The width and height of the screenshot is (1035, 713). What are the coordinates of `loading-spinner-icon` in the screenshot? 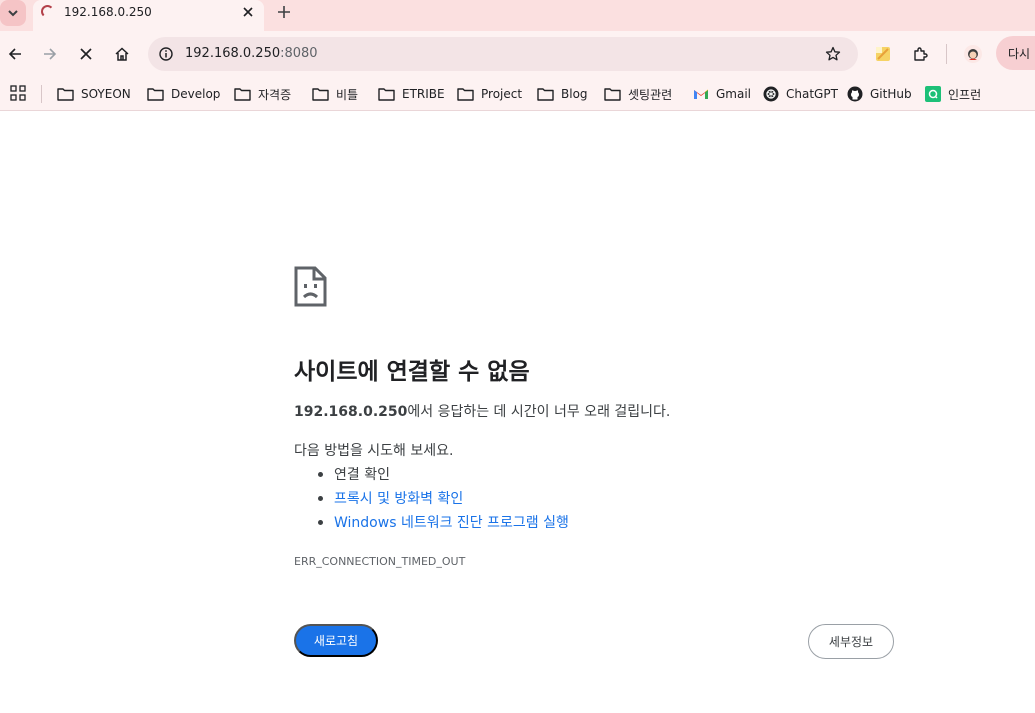 It's located at (47, 11).